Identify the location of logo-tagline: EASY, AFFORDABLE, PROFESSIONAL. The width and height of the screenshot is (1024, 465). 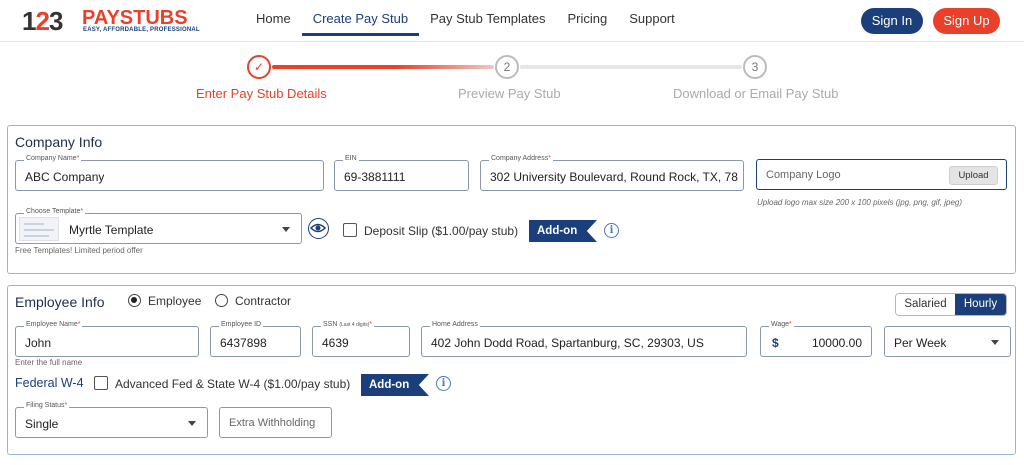
(141, 30).